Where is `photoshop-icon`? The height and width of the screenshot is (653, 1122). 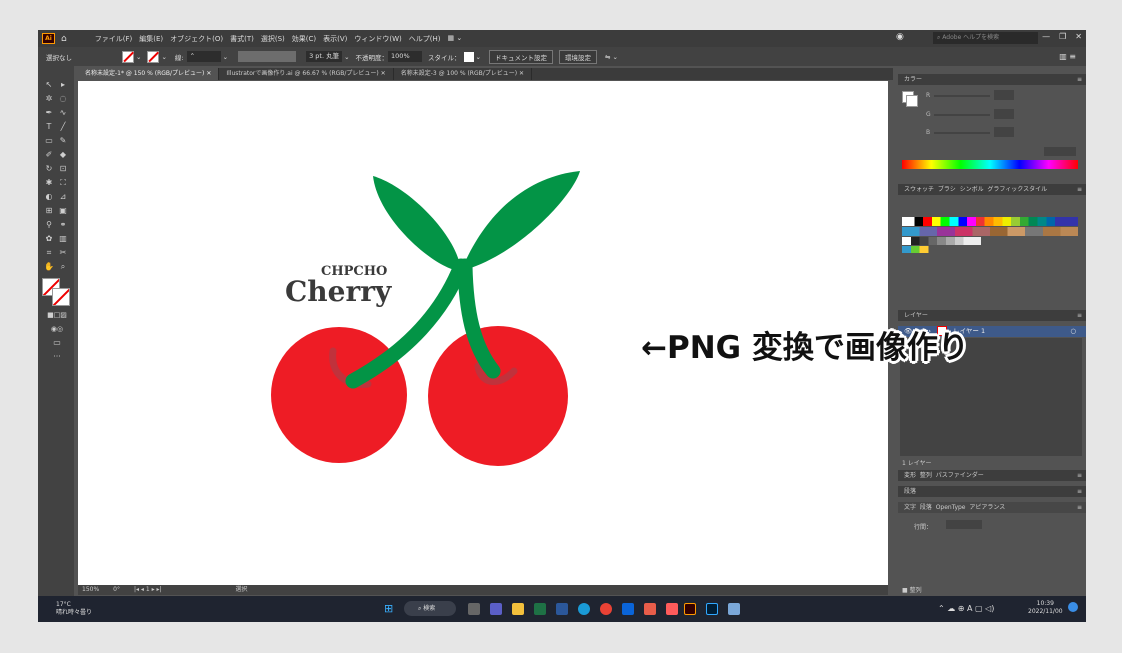
photoshop-icon is located at coordinates (712, 609).